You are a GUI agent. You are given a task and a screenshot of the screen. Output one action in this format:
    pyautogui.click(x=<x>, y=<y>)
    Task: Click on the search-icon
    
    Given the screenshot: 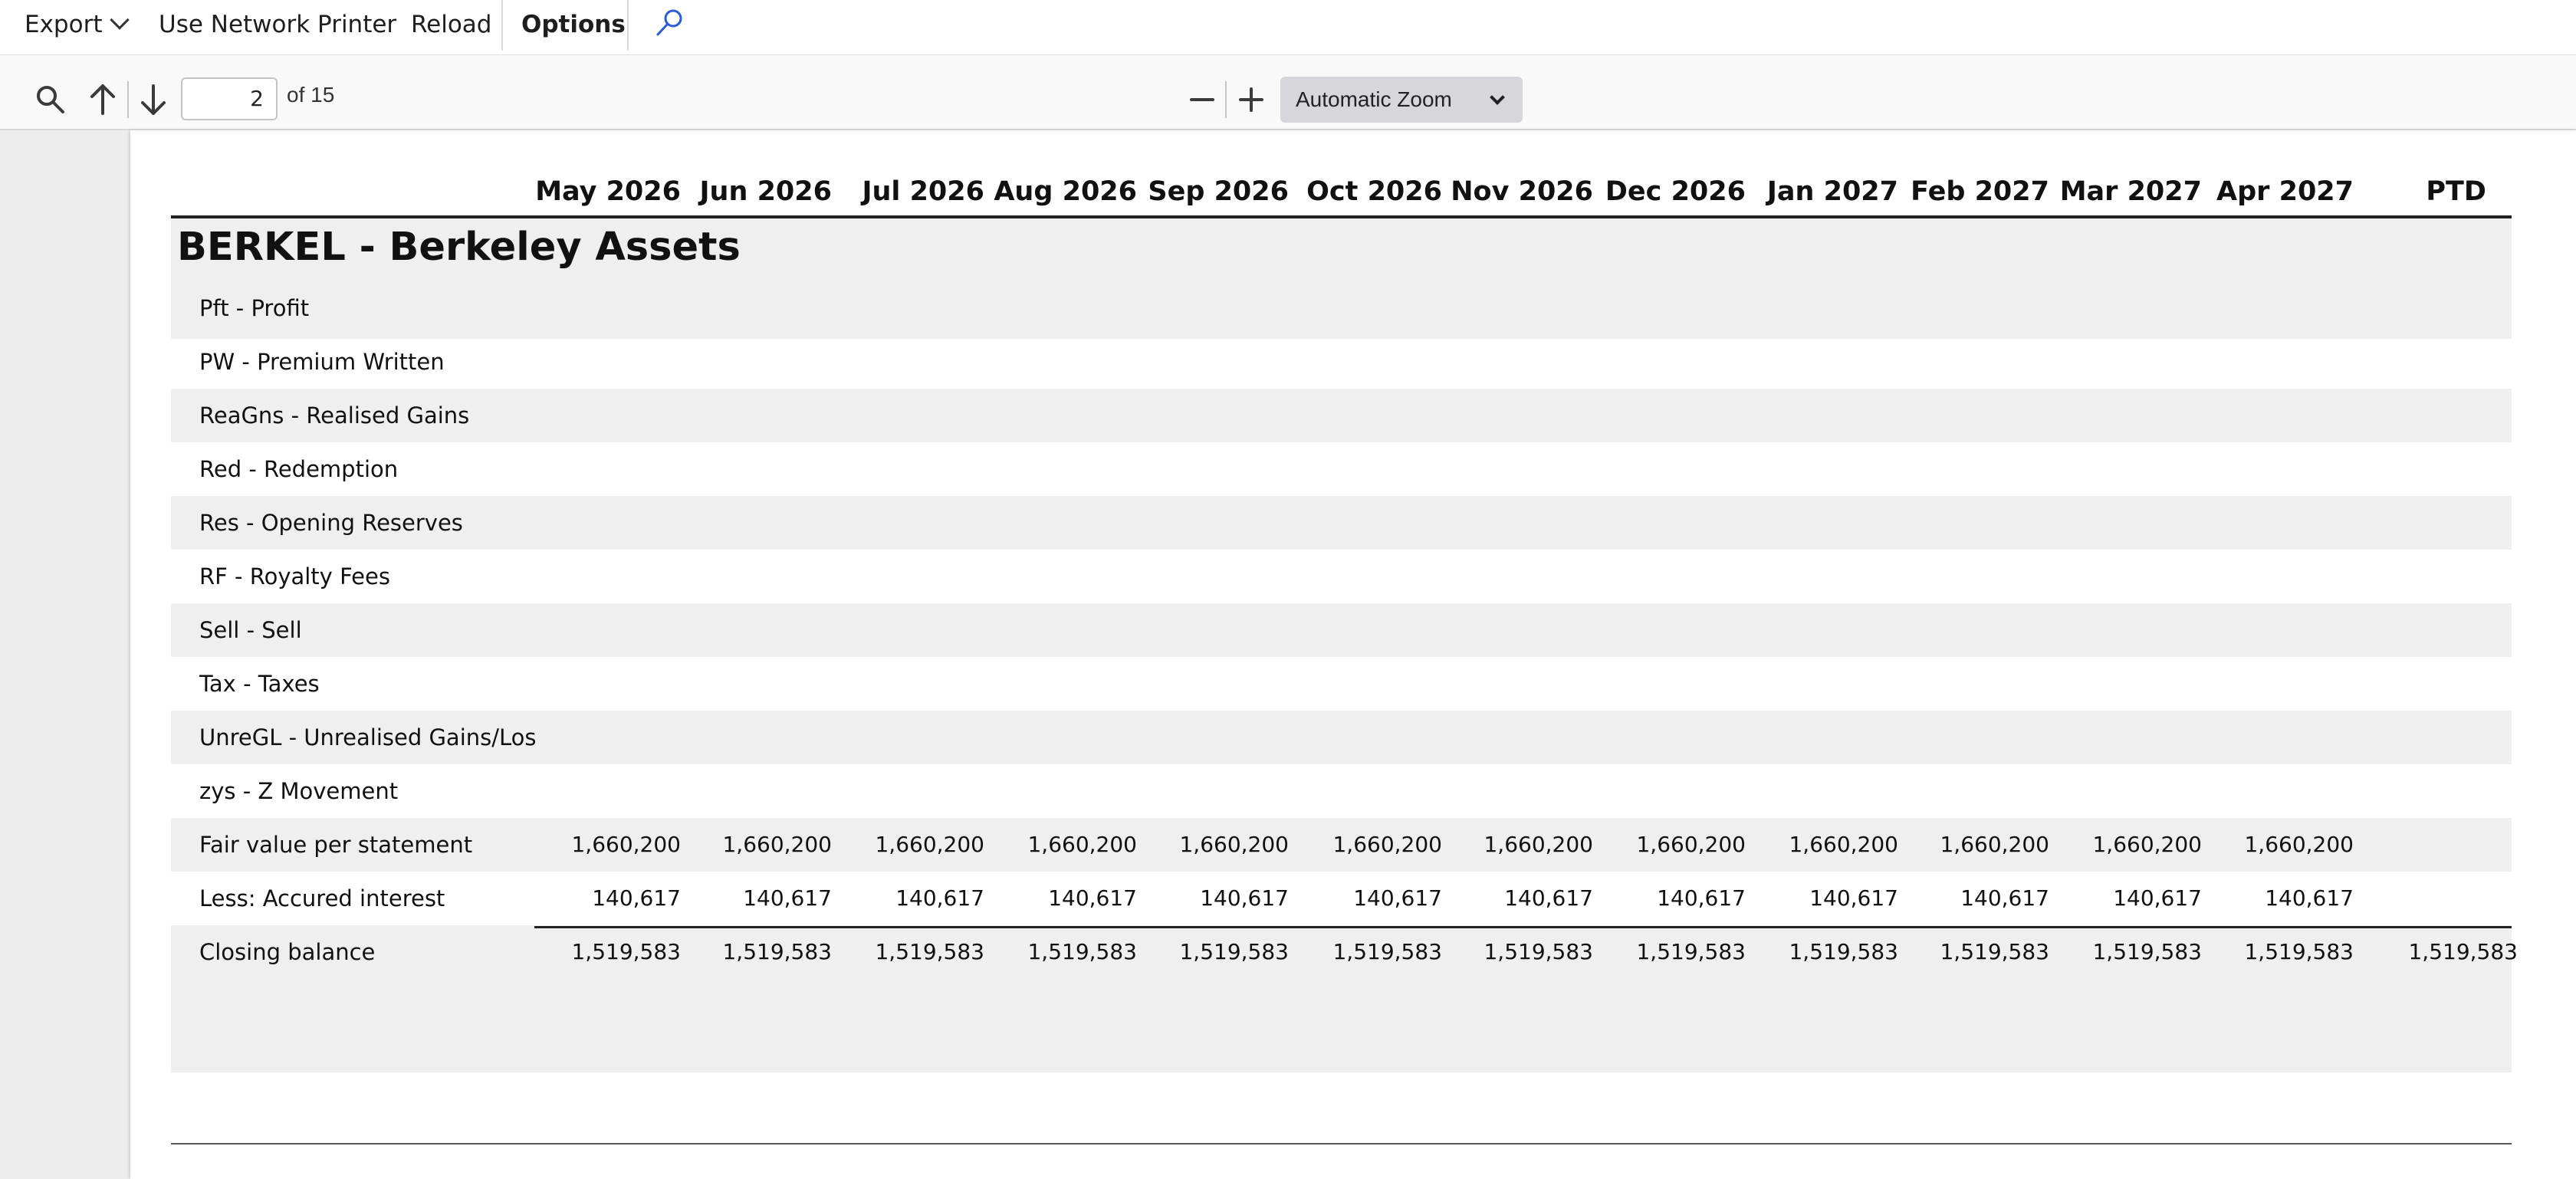 What is the action you would take?
    pyautogui.click(x=670, y=23)
    